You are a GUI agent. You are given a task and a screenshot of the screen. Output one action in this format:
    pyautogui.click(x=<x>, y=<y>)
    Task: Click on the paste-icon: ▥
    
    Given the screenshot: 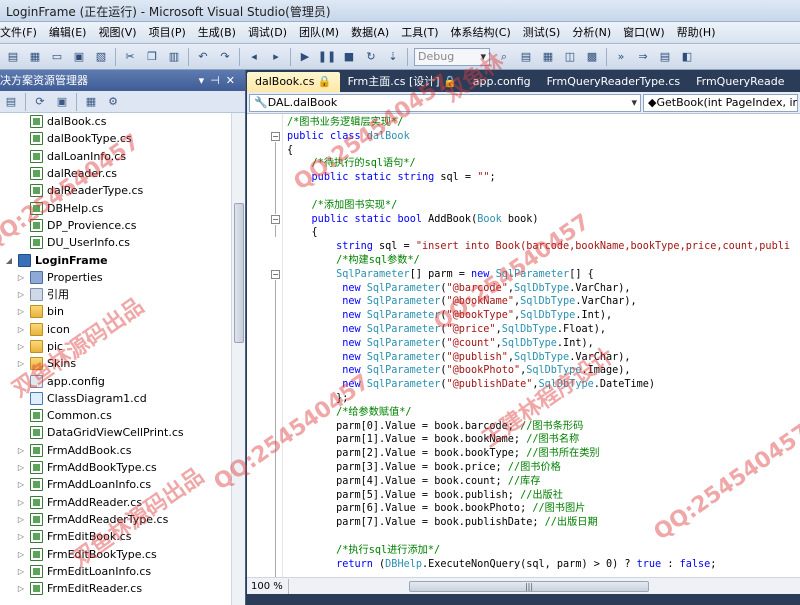 What is the action you would take?
    pyautogui.click(x=174, y=57)
    